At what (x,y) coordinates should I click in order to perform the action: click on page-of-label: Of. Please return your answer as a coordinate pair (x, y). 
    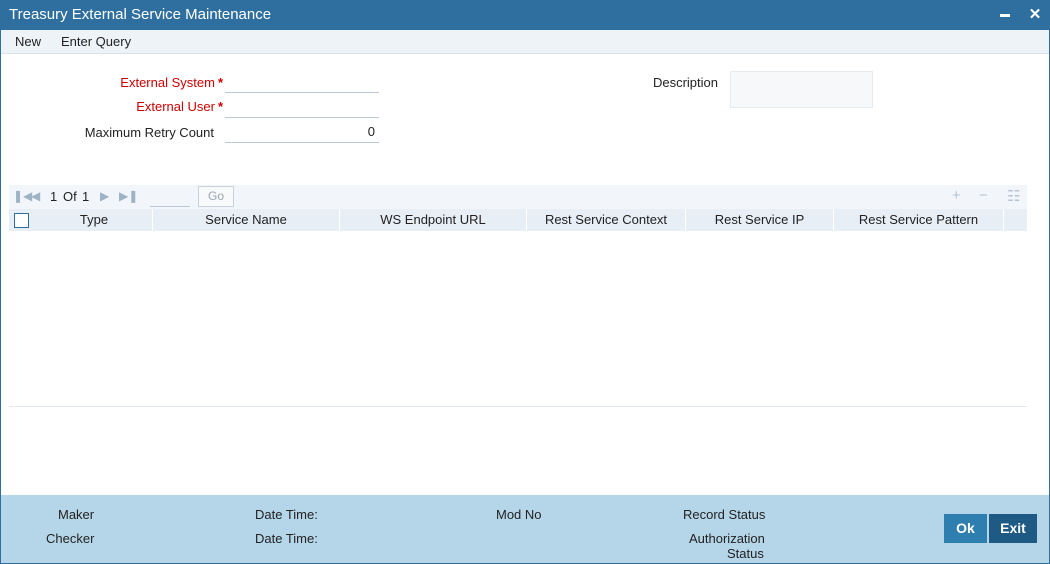
    Looking at the image, I should click on (70, 196).